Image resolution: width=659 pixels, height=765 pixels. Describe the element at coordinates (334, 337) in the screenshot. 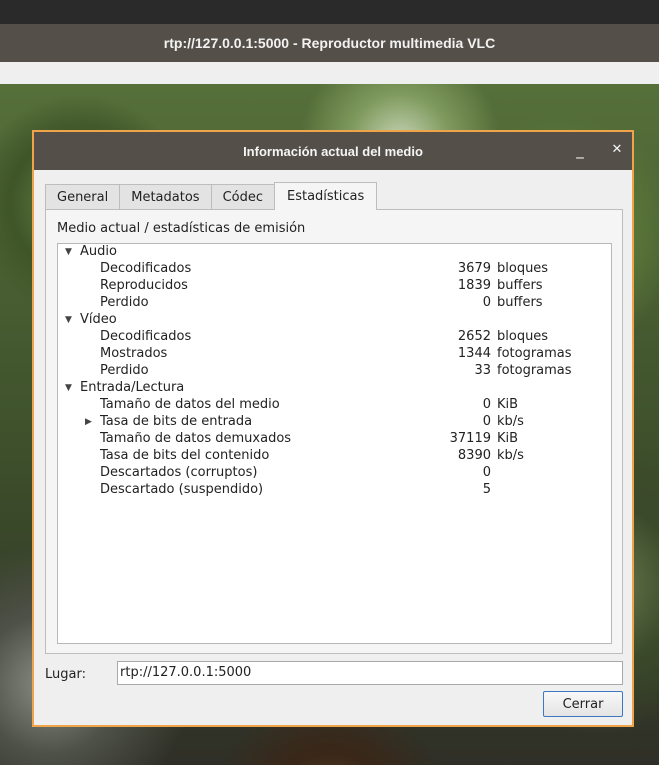

I see `tree-row: Decodificados 2652 bloques` at that location.